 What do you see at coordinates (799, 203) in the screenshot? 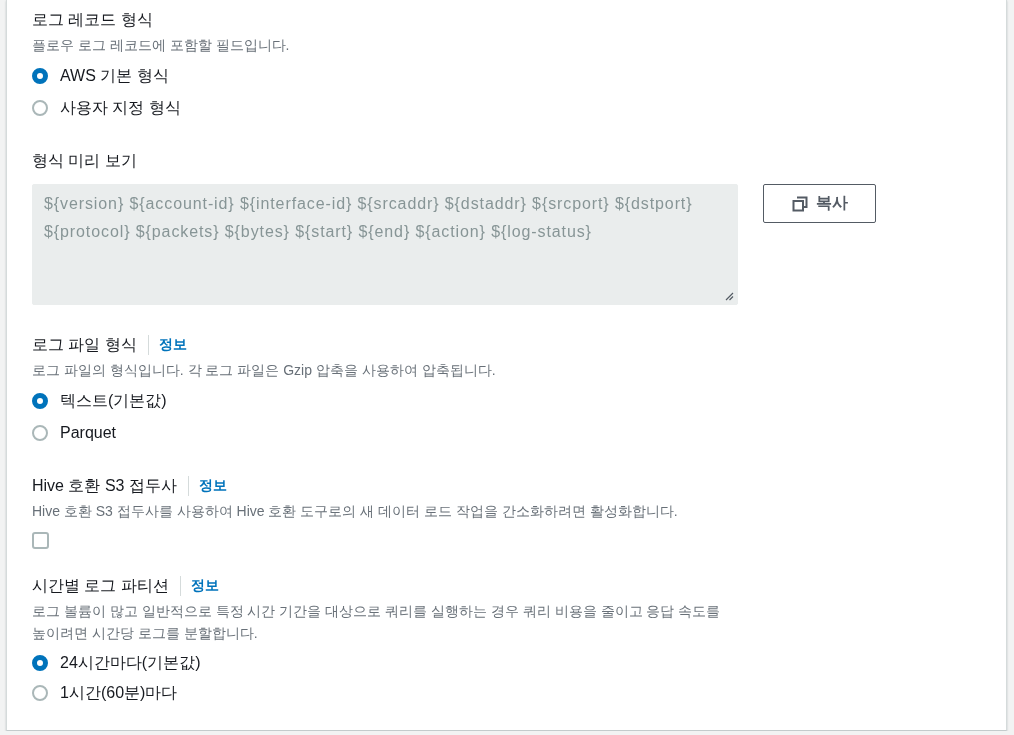
I see `copy-icon` at bounding box center [799, 203].